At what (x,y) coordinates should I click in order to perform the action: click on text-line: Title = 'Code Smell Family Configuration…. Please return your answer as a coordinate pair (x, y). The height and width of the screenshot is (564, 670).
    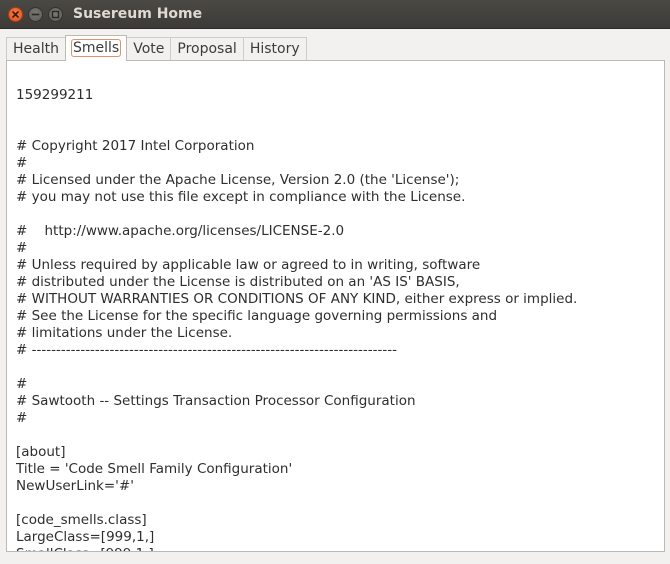
    Looking at the image, I should click on (154, 469).